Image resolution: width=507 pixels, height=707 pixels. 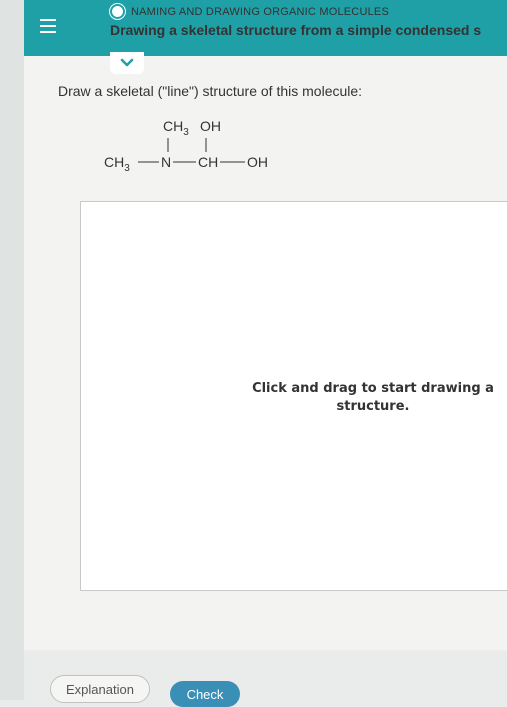 What do you see at coordinates (117, 164) in the screenshot?
I see `methyl-group-left: CH3` at bounding box center [117, 164].